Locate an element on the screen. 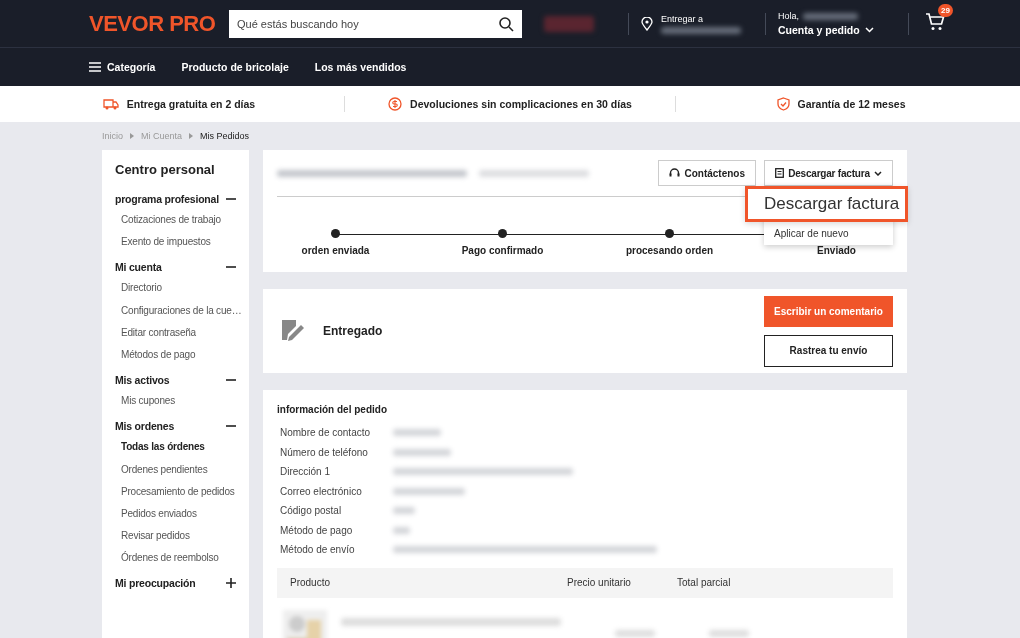 This screenshot has height=638, width=1020. sidebar-section: programa profesional is located at coordinates (182, 199).